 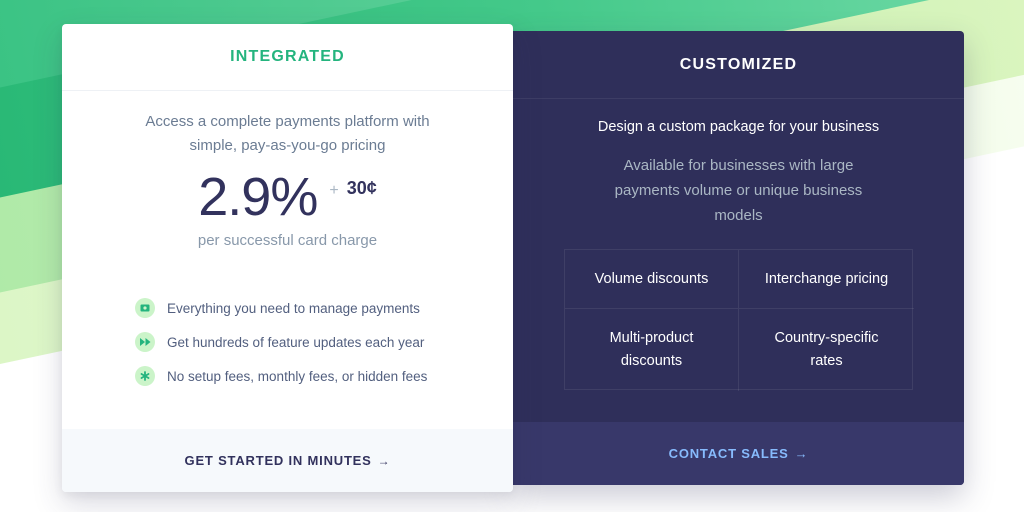 I want to click on feature-text: Everything you need to manage payments, so click(x=293, y=308).